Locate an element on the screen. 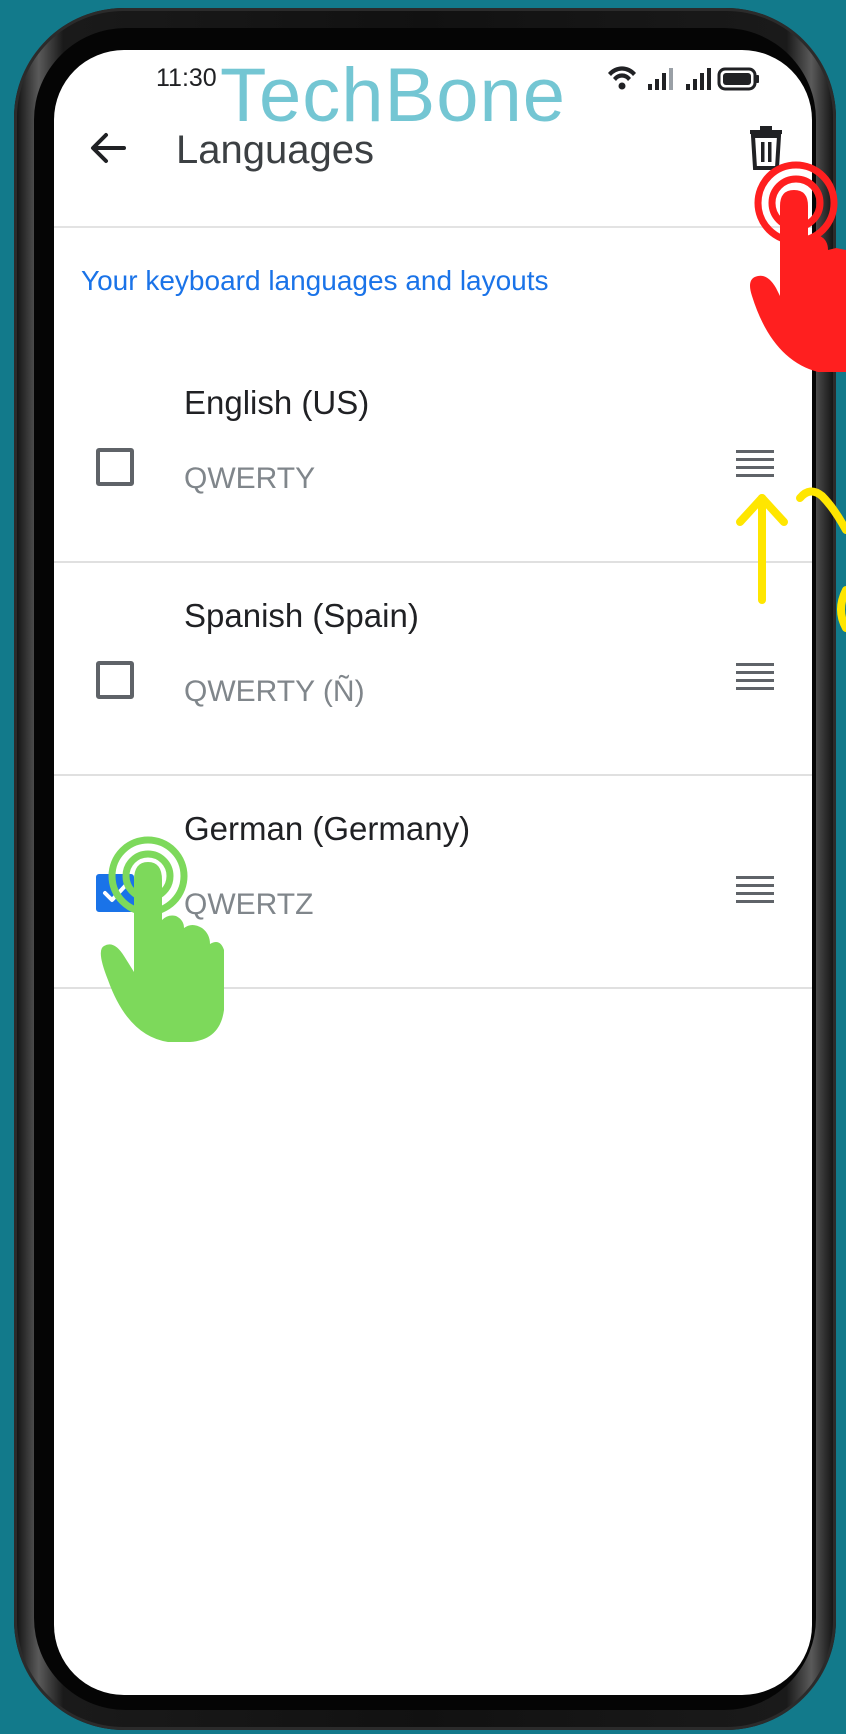 The height and width of the screenshot is (1734, 846). app-bar-divider is located at coordinates (433, 227).